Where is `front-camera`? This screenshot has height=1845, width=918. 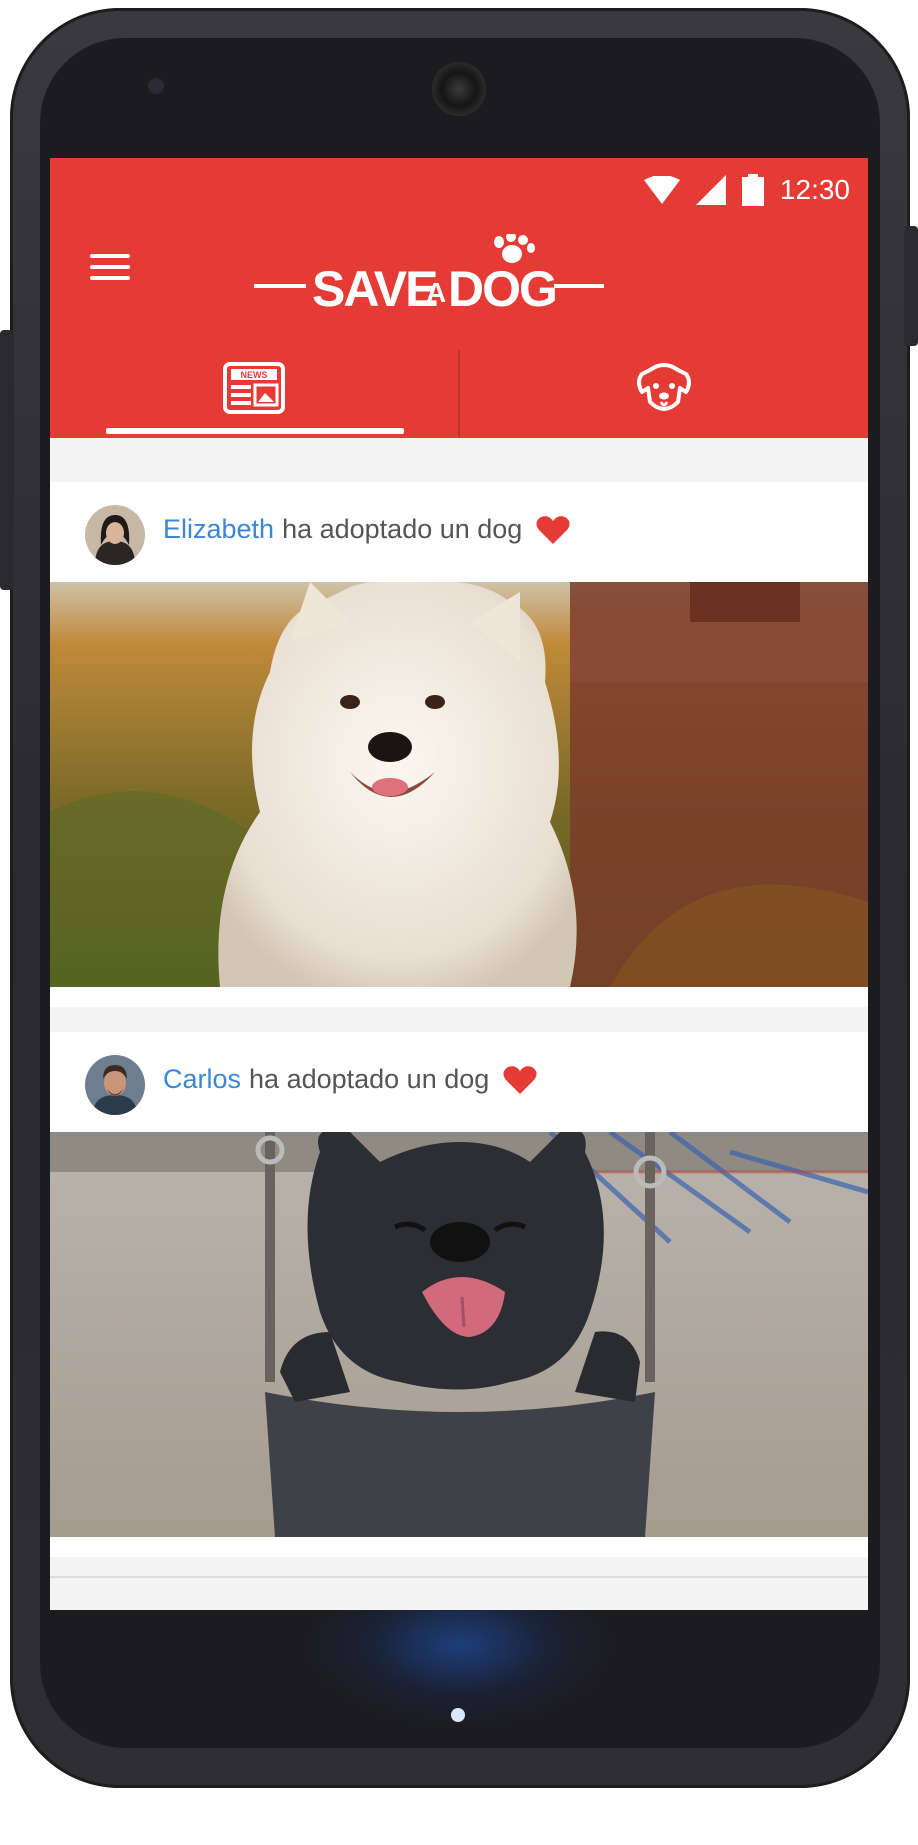
front-camera is located at coordinates (459, 89).